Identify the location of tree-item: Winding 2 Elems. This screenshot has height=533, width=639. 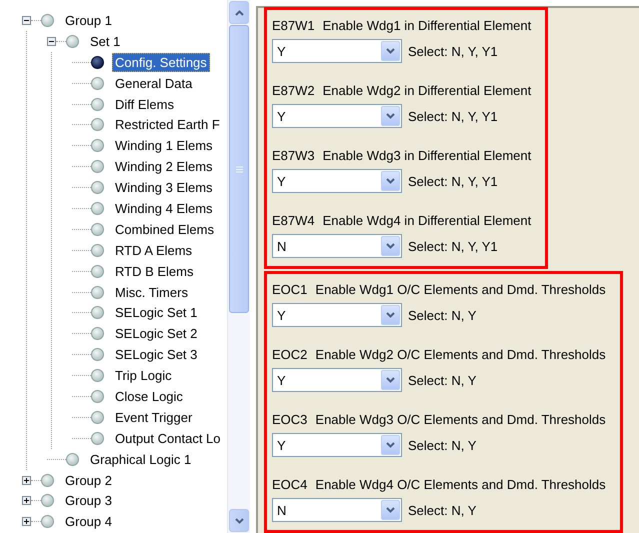
(164, 166).